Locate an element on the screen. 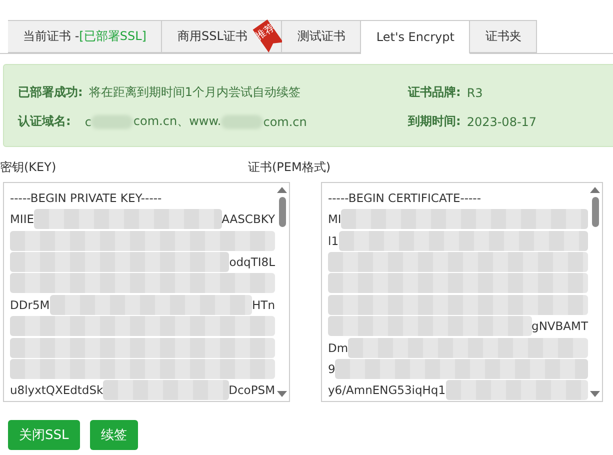 The width and height of the screenshot is (613, 455). pem-fragment: DcoPSM is located at coordinates (251, 390).